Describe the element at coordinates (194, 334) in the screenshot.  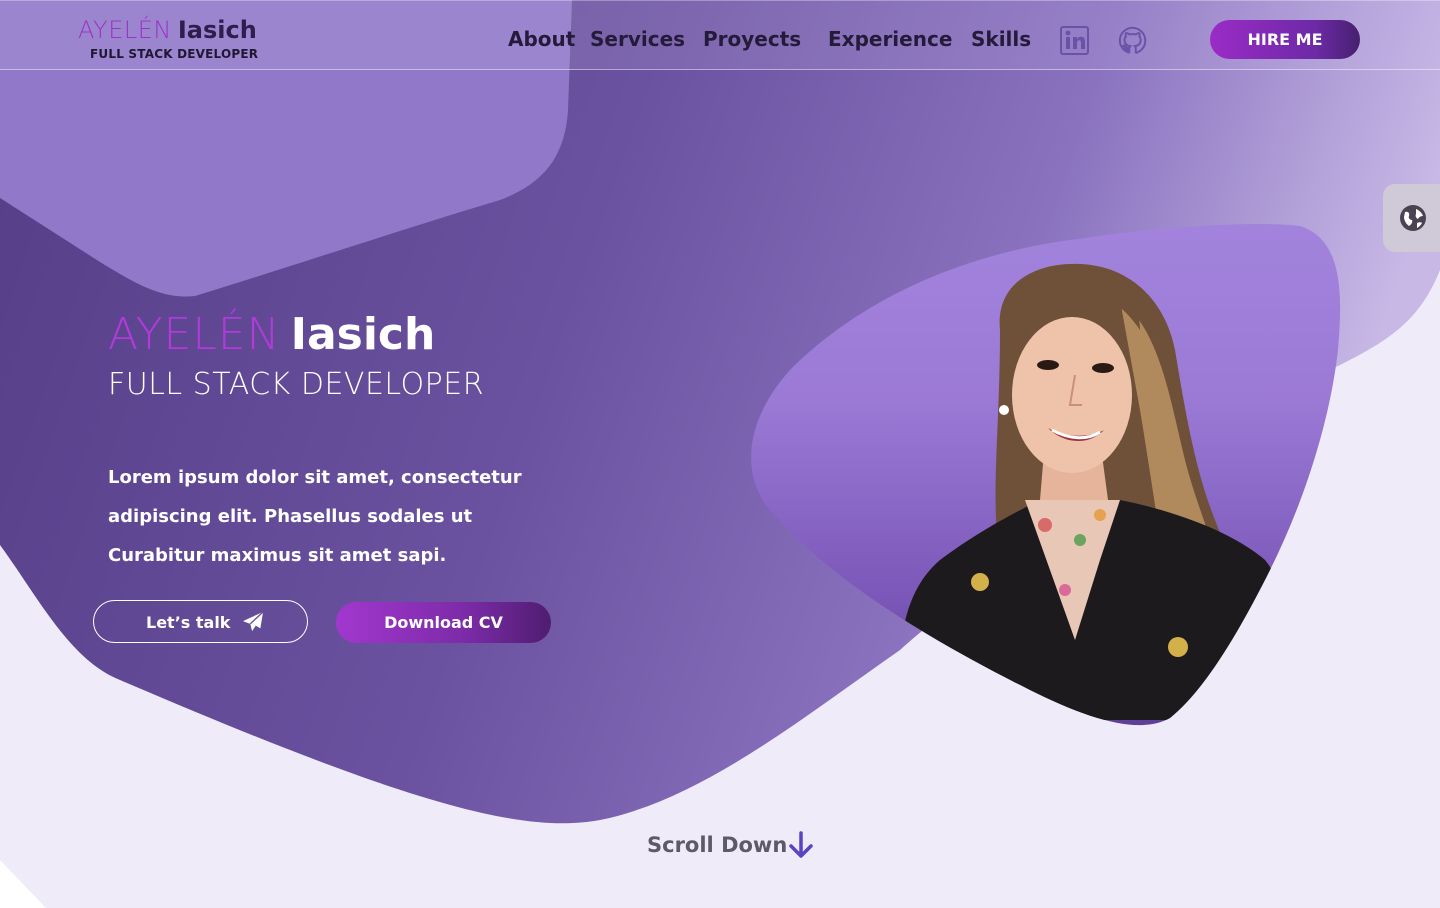
I see `hero-first-name: AYELÉN` at that location.